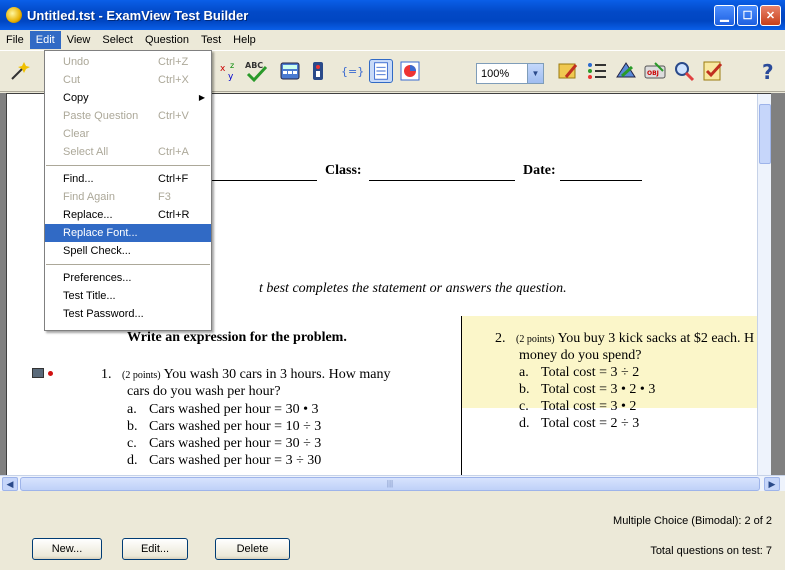 The height and width of the screenshot is (570, 785). What do you see at coordinates (601, 180) in the screenshot?
I see `date-underline` at bounding box center [601, 180].